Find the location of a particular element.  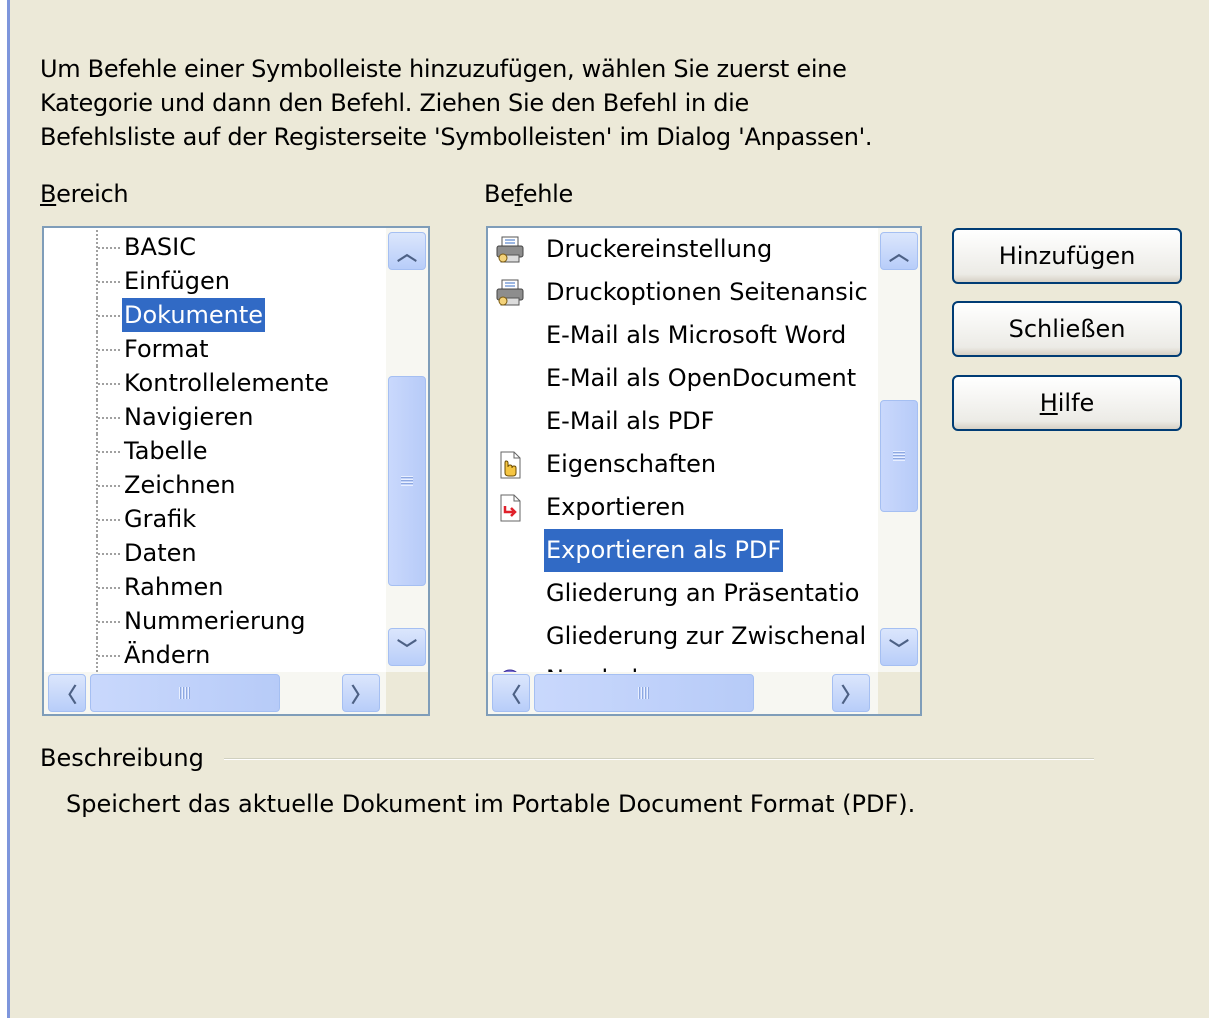

command-item-label: Druckereinstellung is located at coordinates (659, 249).